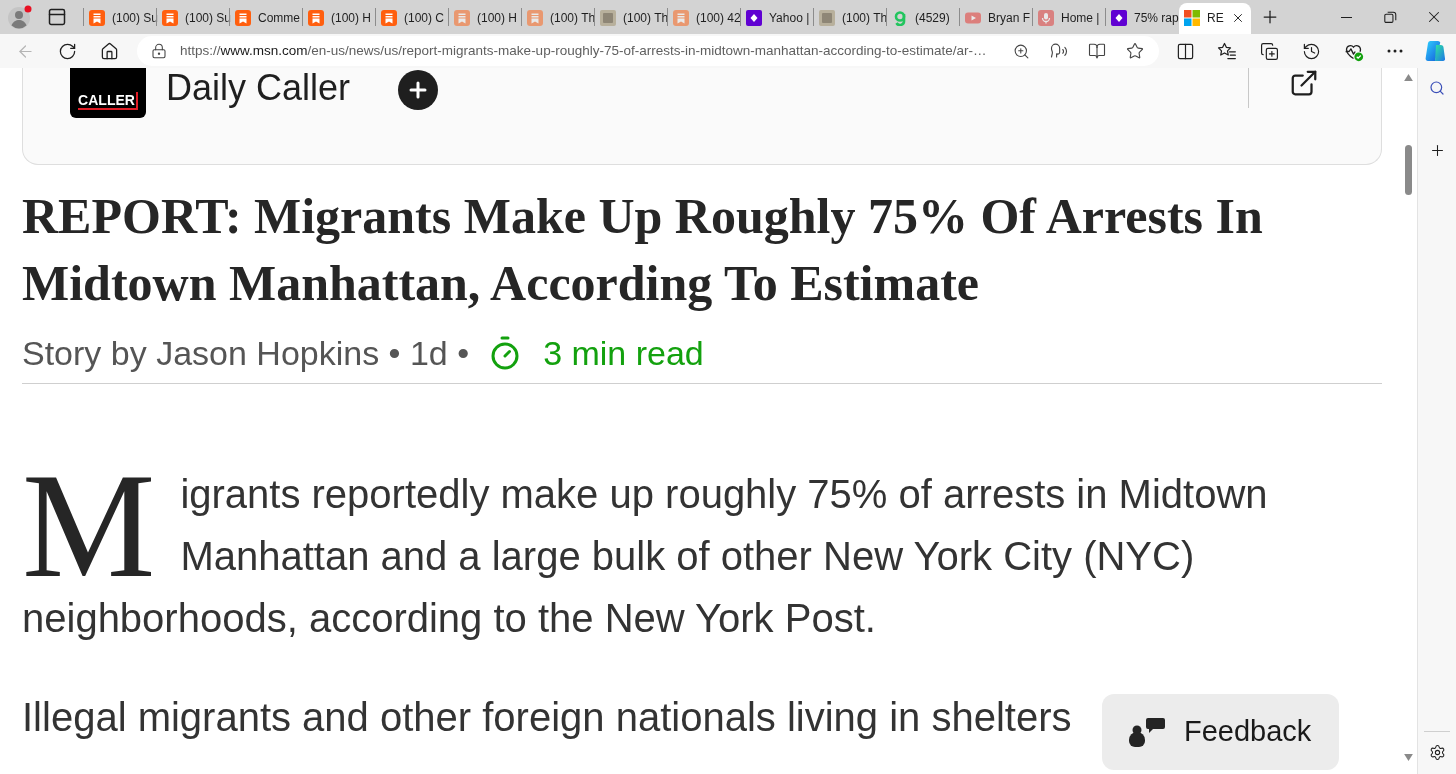  I want to click on profile-icon, so click(20, 17).